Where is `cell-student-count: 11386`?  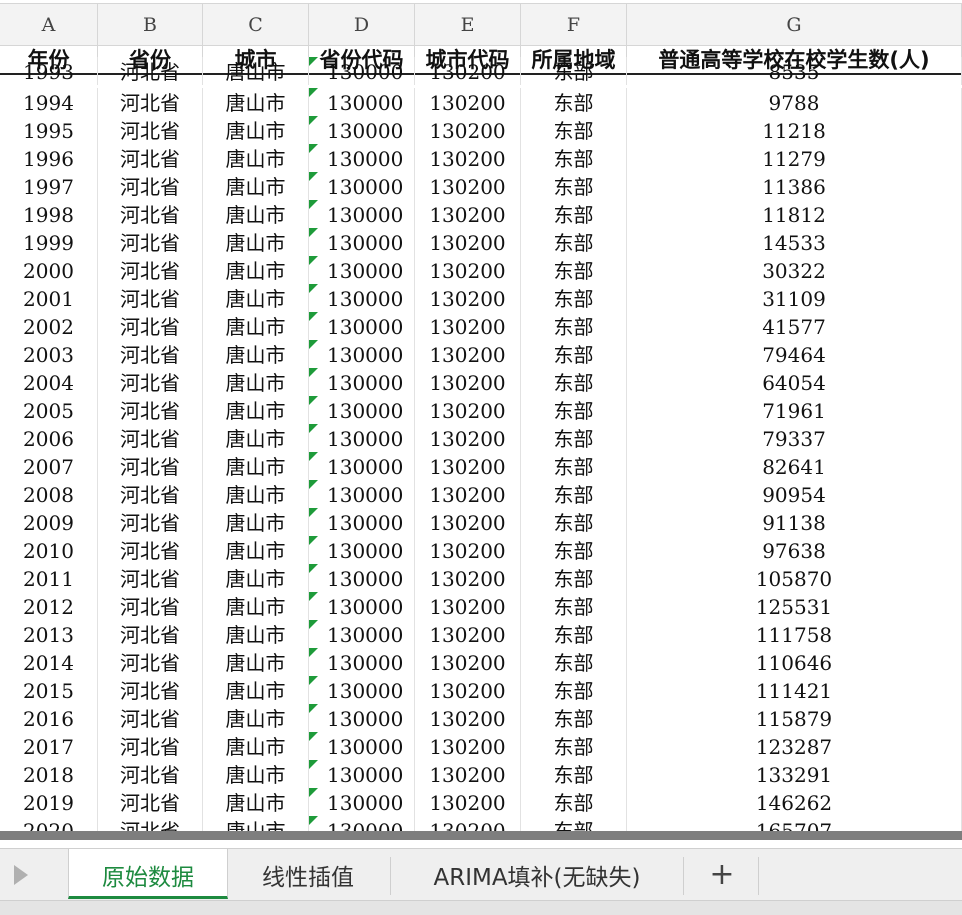 cell-student-count: 11386 is located at coordinates (794, 186).